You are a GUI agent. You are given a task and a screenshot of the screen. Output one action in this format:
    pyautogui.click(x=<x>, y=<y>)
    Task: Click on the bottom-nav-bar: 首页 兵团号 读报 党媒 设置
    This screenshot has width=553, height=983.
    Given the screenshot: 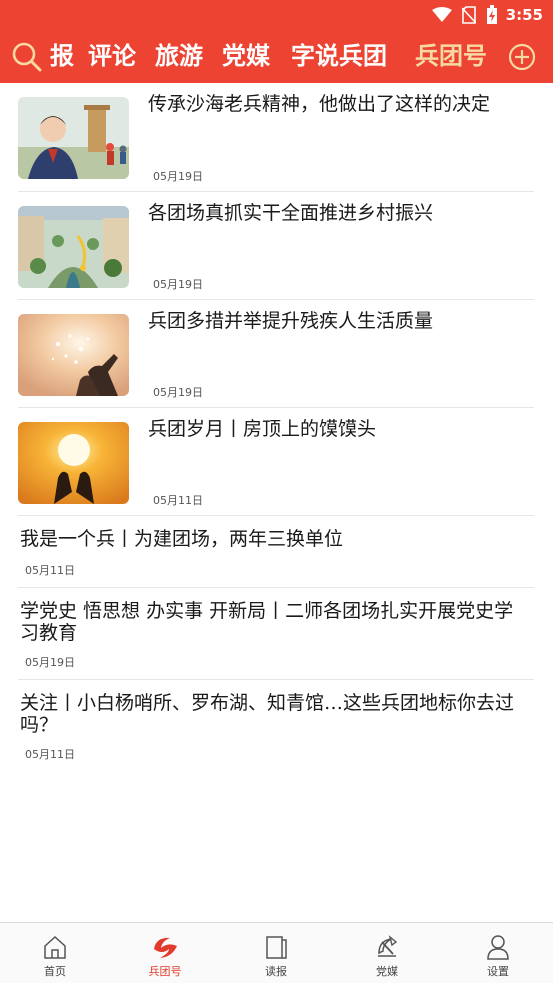 What is the action you would take?
    pyautogui.click(x=276, y=952)
    